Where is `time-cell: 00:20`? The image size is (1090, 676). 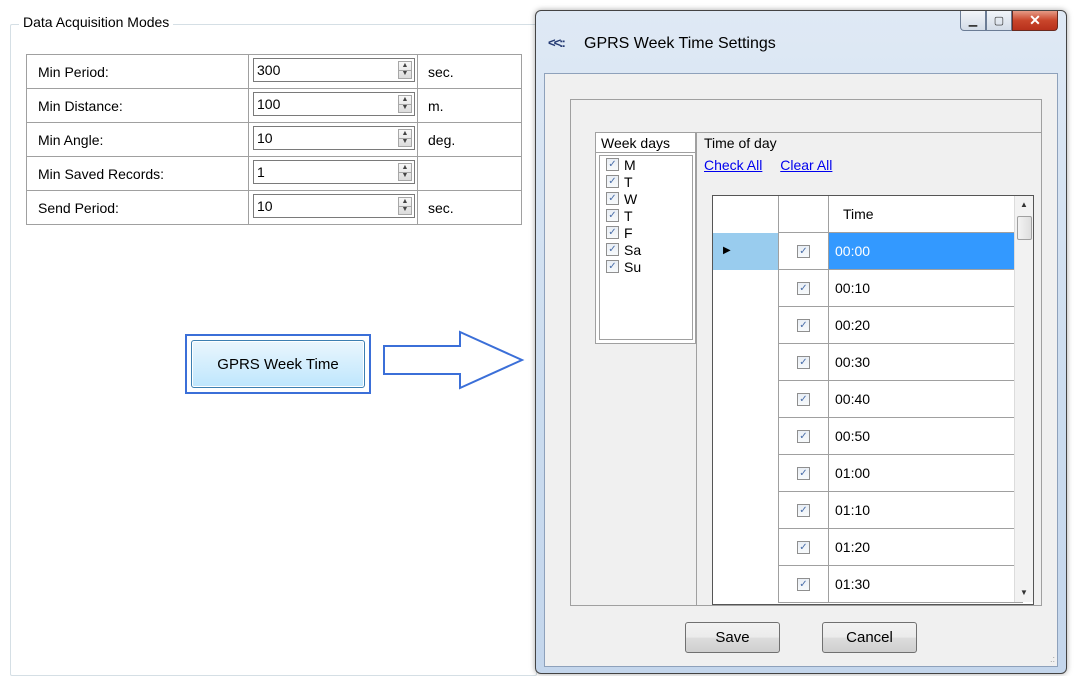
time-cell: 00:20 is located at coordinates (926, 325).